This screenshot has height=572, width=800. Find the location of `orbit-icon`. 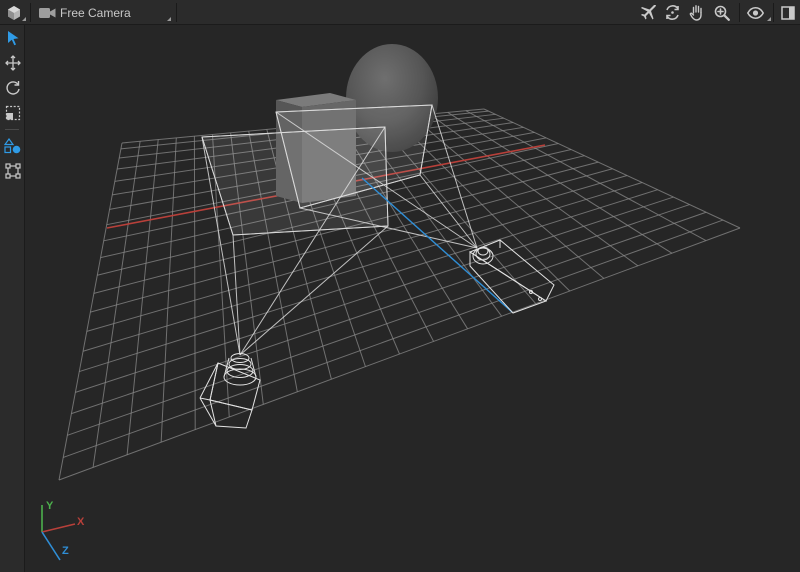

orbit-icon is located at coordinates (672, 12).